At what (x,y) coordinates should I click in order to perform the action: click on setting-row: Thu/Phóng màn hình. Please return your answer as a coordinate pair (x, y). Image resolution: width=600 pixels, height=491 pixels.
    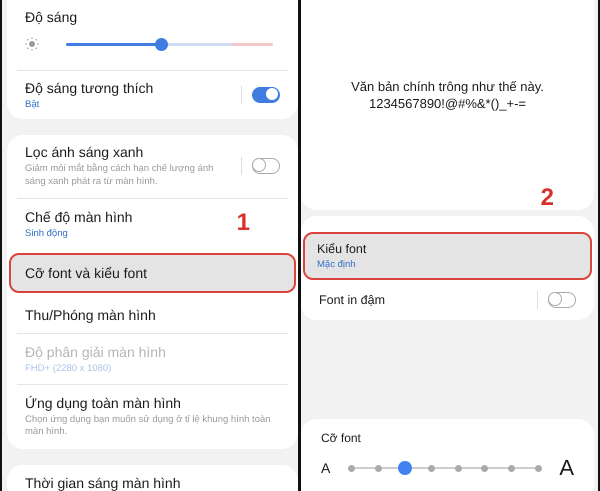
    Looking at the image, I should click on (152, 314).